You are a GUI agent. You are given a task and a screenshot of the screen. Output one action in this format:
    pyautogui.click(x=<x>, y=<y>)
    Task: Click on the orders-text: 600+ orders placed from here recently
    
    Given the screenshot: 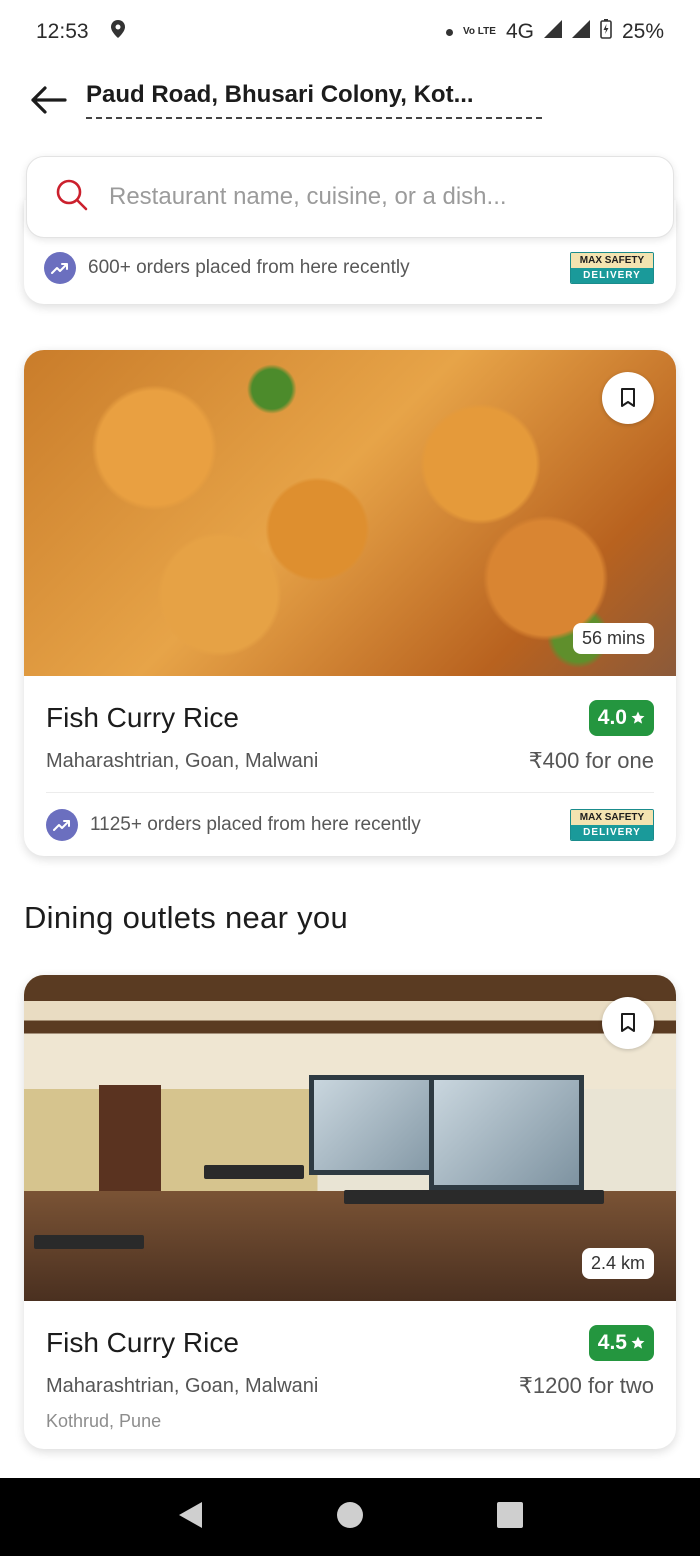 What is the action you would take?
    pyautogui.click(x=249, y=267)
    